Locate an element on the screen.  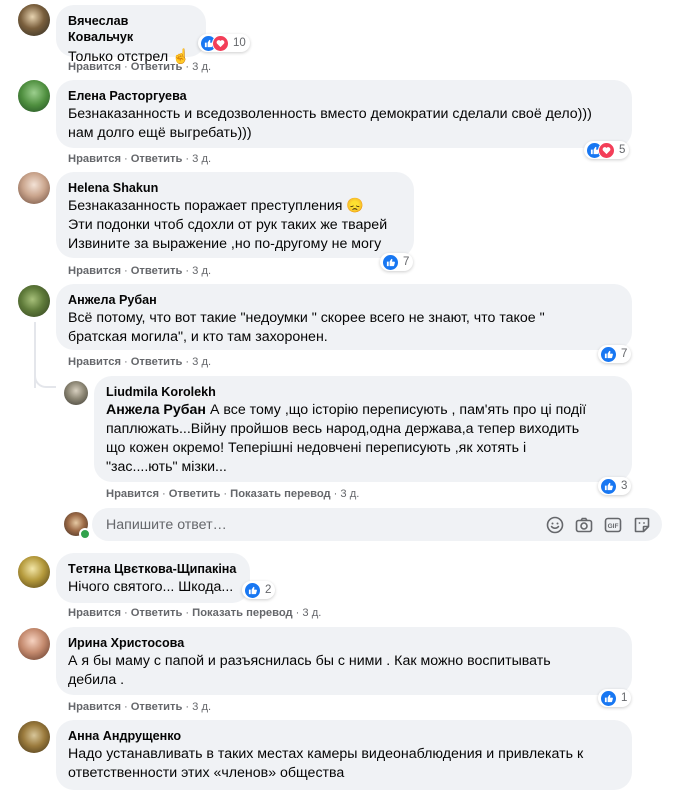
thread-connector-curve is located at coordinates (45, 377).